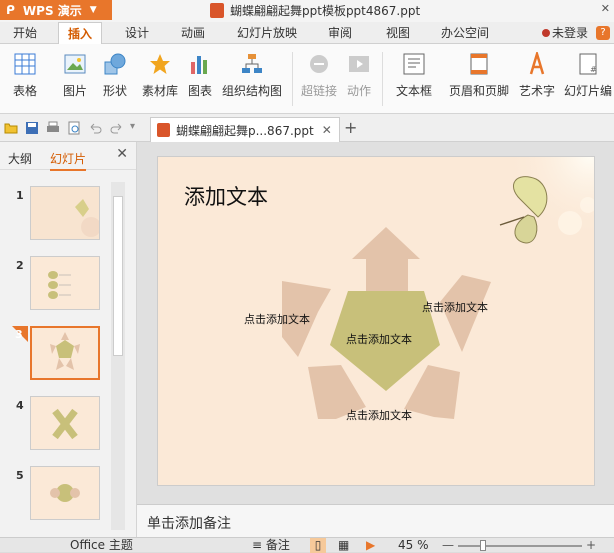  I want to click on close-tab-icon: ✕, so click(327, 130).